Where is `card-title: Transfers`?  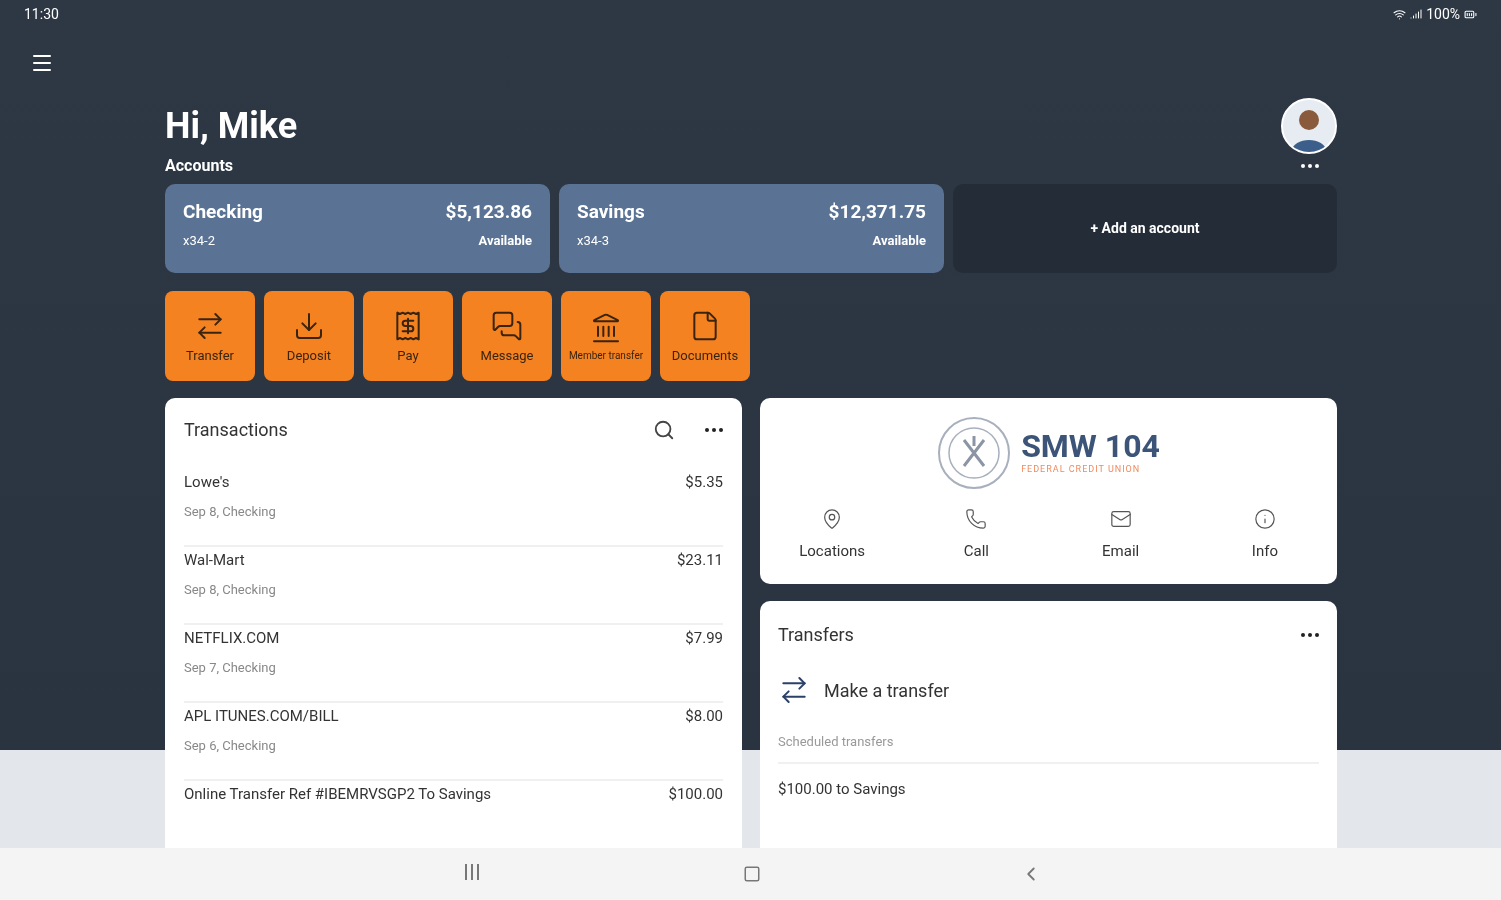 card-title: Transfers is located at coordinates (816, 635).